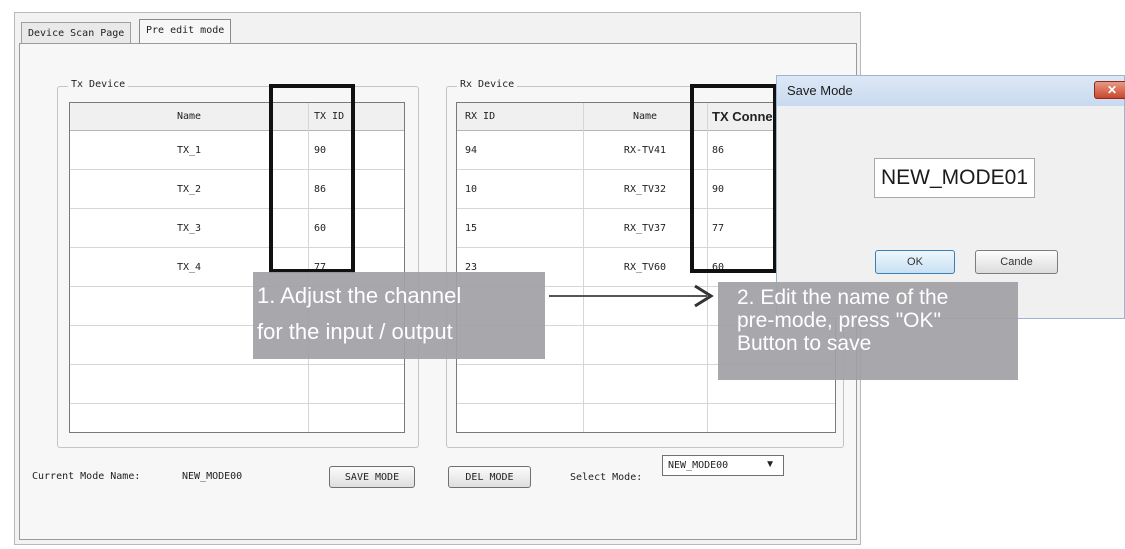 The width and height of the screenshot is (1125, 549). I want to click on select-mode-value: NEW_MODE00, so click(698, 465).